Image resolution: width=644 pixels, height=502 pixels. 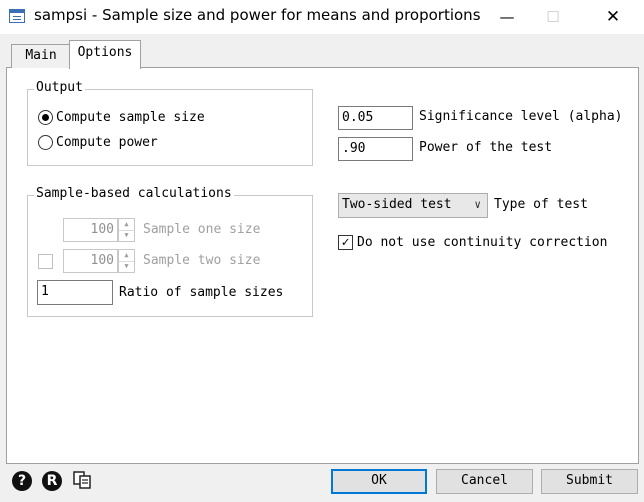 I want to click on app-window-icon, so click(x=17, y=16).